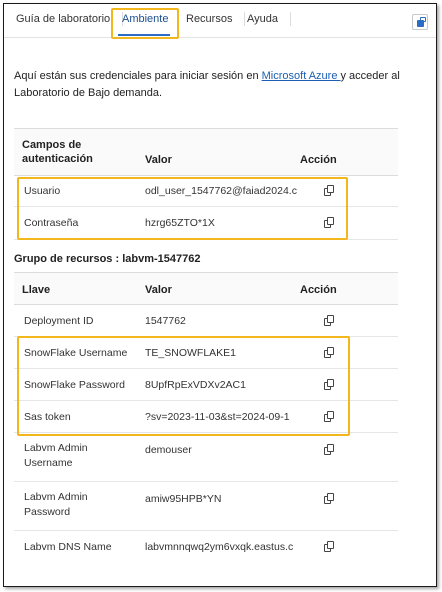 This screenshot has height=592, width=442. I want to click on dns-name-label: Labvm DNS Name, so click(68, 547).